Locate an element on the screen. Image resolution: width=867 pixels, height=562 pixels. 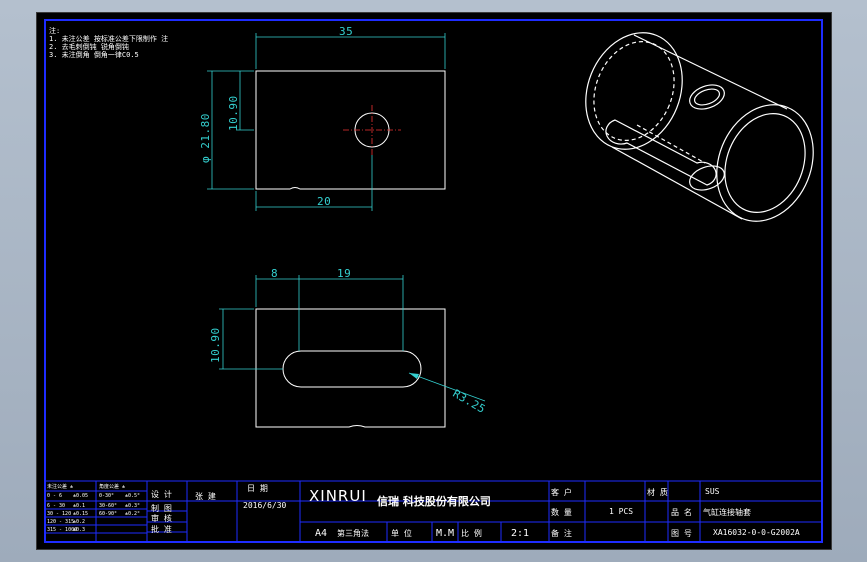
name-label: 品 名 is located at coordinates (681, 512).